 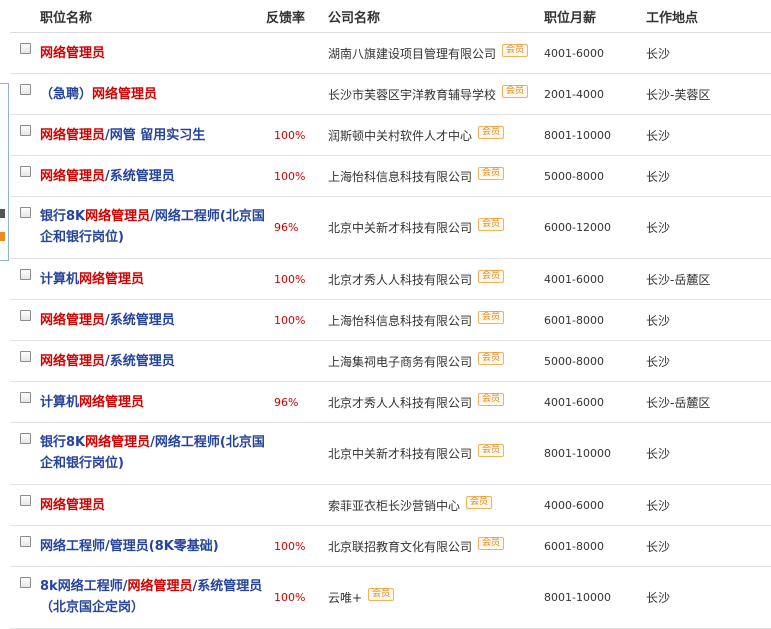 I want to click on company-cell: 索菲亚衣柜长沙营销中心 会员, so click(x=410, y=505).